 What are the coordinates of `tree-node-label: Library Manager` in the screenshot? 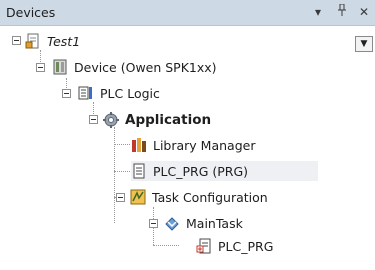 It's located at (204, 145).